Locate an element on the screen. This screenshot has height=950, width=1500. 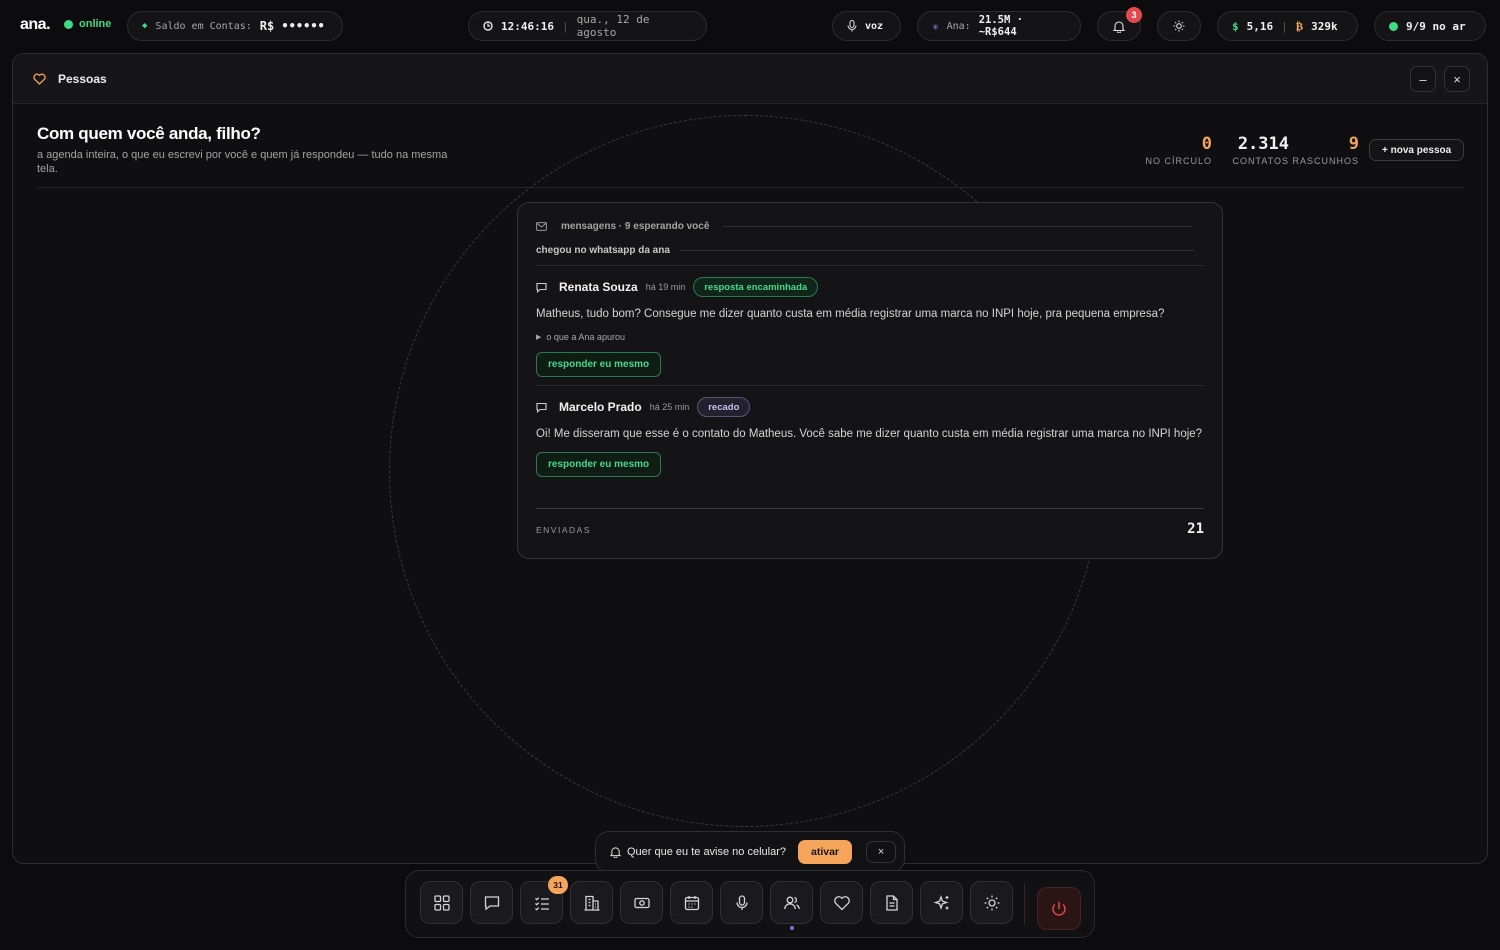
balance-value: R$ •••••• is located at coordinates (292, 26).